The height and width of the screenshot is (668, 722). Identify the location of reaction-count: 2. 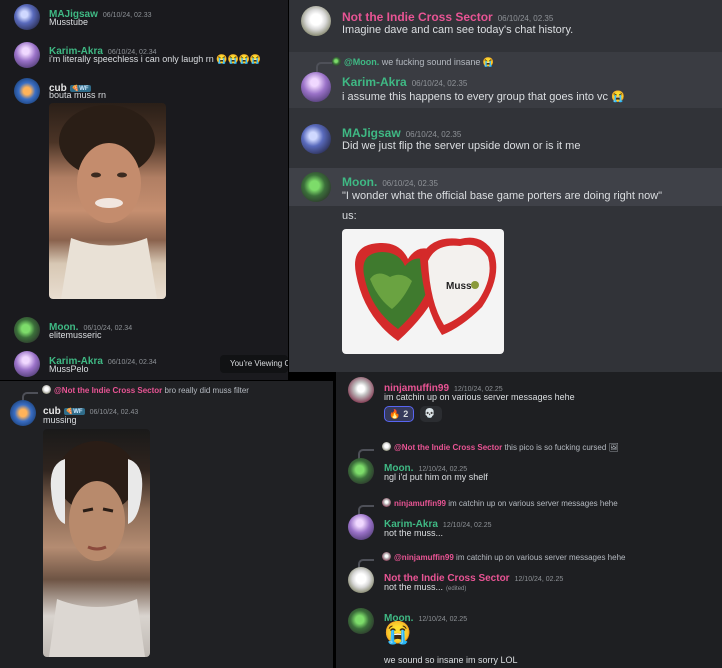
(406, 414).